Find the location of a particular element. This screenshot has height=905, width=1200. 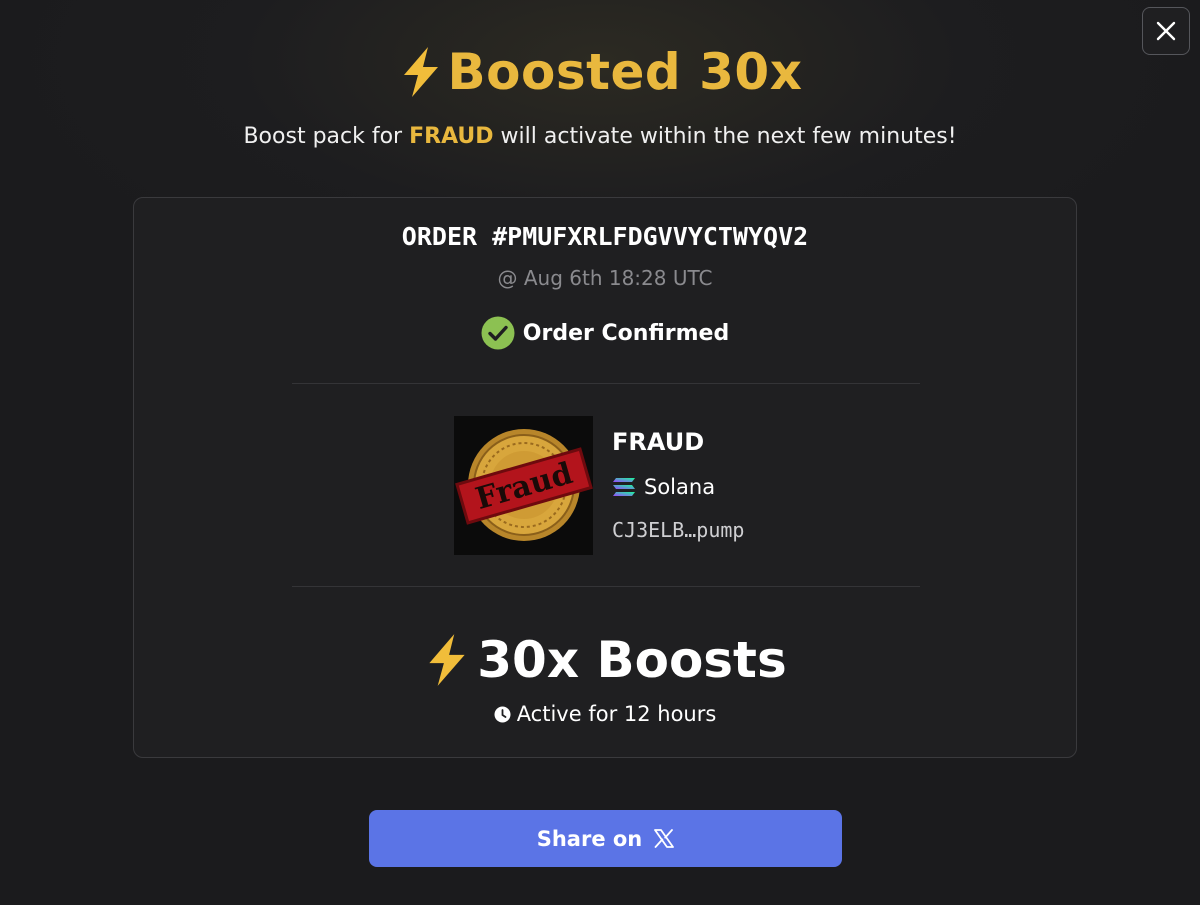

order-timestamp: @ Aug 6th 18:28 UTC is located at coordinates (605, 278).